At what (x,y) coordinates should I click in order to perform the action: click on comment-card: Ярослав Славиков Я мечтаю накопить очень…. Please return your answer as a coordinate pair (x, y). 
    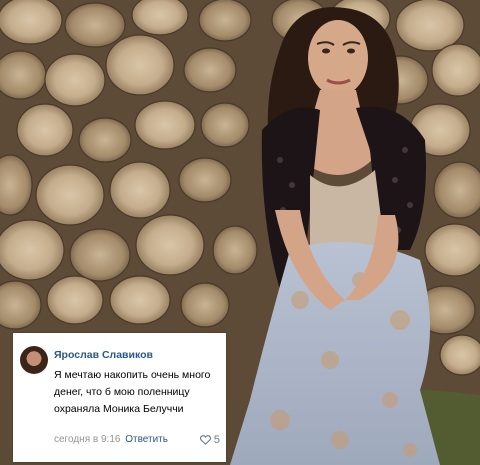
    Looking at the image, I should click on (119, 397).